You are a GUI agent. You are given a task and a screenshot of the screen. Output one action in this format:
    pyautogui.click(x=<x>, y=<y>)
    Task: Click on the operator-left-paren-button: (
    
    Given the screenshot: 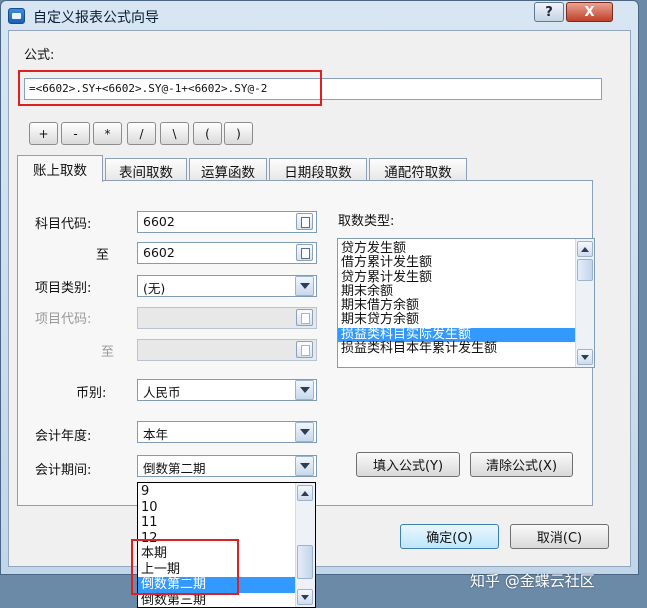 What is the action you would take?
    pyautogui.click(x=207, y=133)
    